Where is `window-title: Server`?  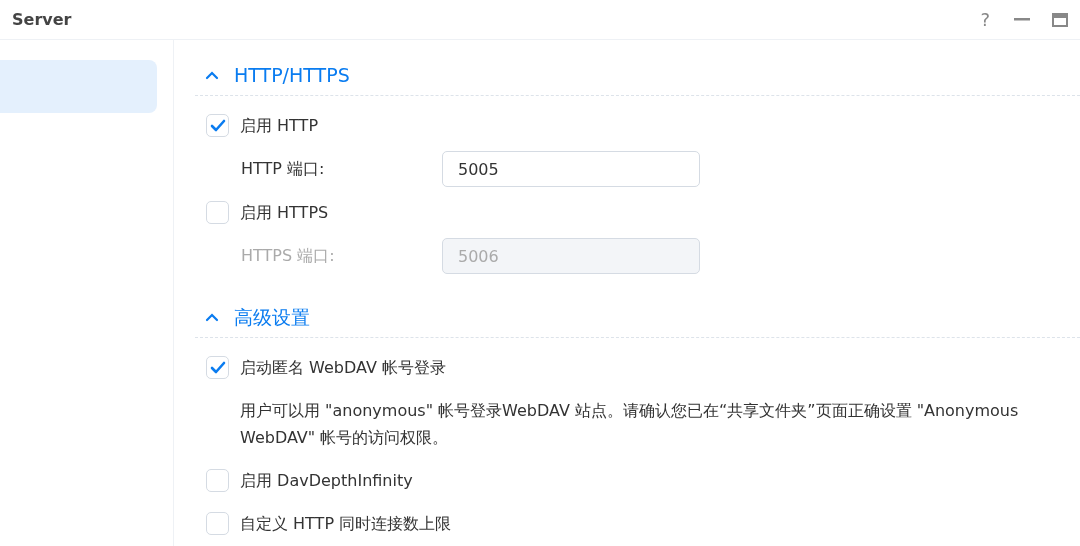
window-title: Server is located at coordinates (42, 19).